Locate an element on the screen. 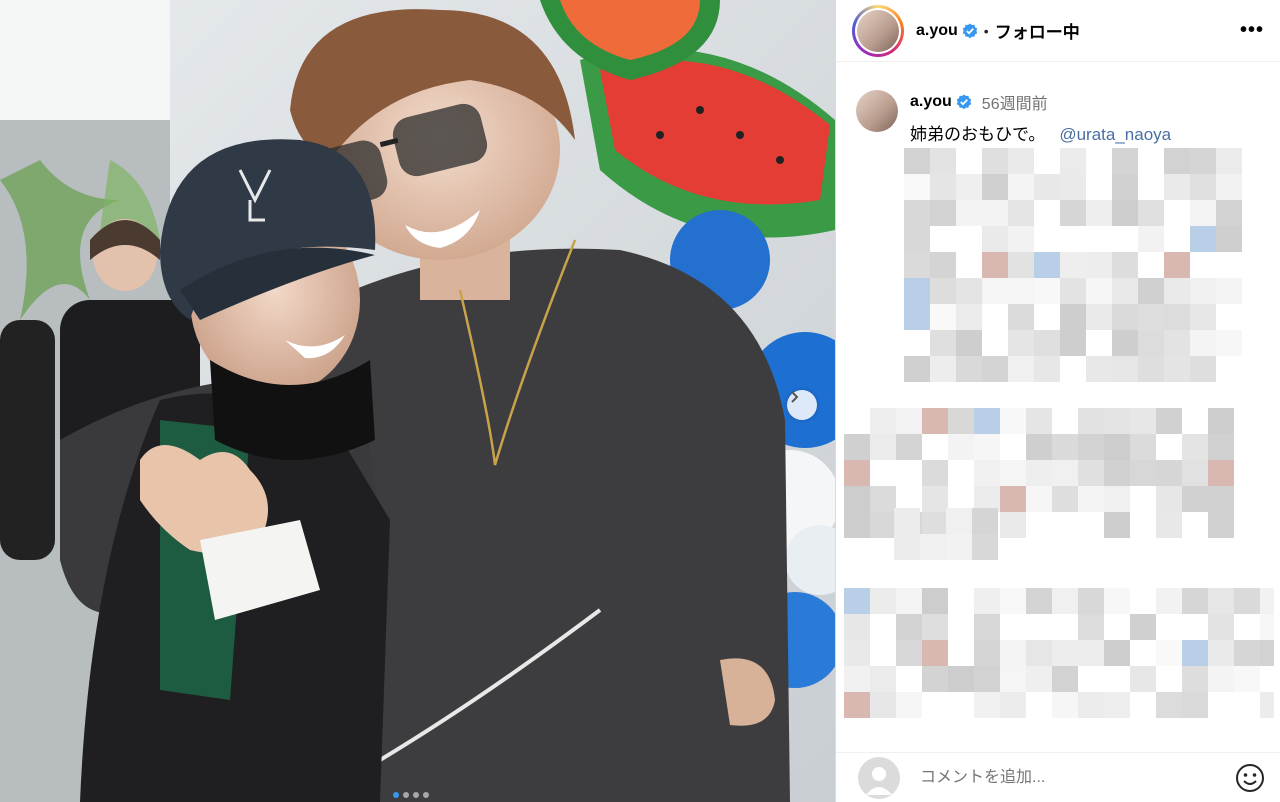 This screenshot has height=802, width=1280. caption-username: a.you is located at coordinates (931, 102).